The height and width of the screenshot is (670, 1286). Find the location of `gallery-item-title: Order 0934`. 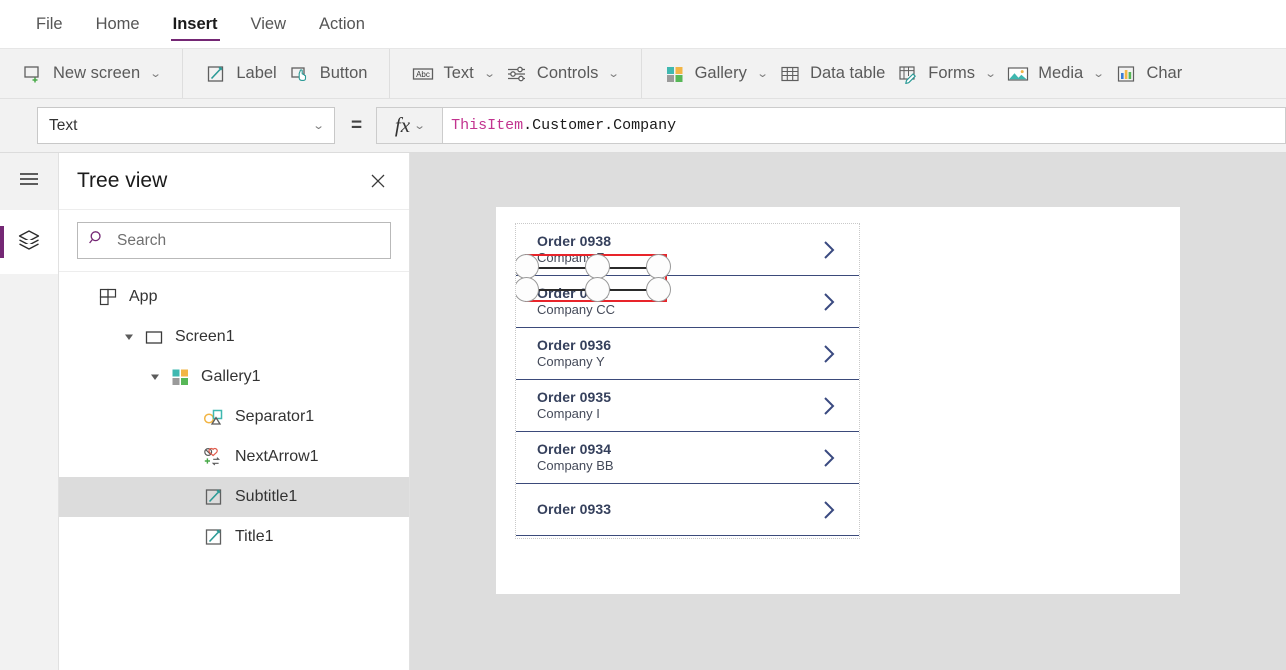

gallery-item-title: Order 0934 is located at coordinates (574, 449).